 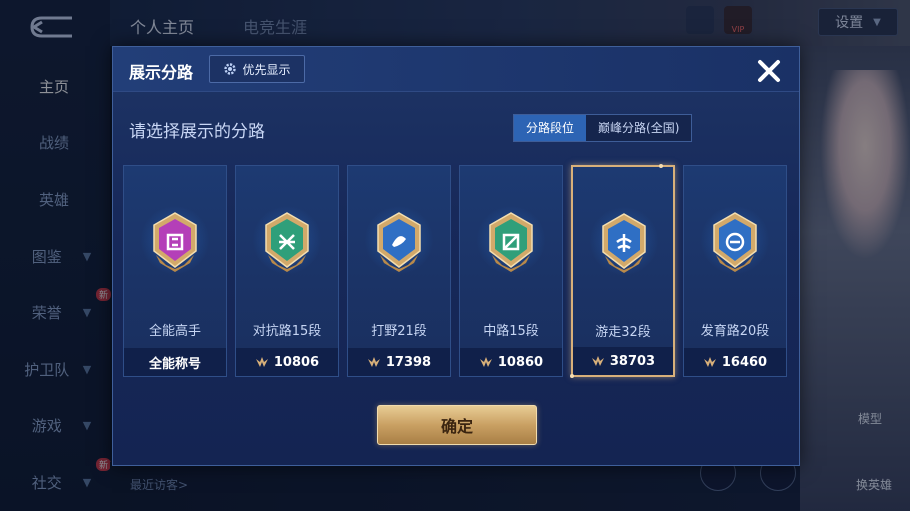 I want to click on jungle-emblem-icon, so click(x=399, y=242).